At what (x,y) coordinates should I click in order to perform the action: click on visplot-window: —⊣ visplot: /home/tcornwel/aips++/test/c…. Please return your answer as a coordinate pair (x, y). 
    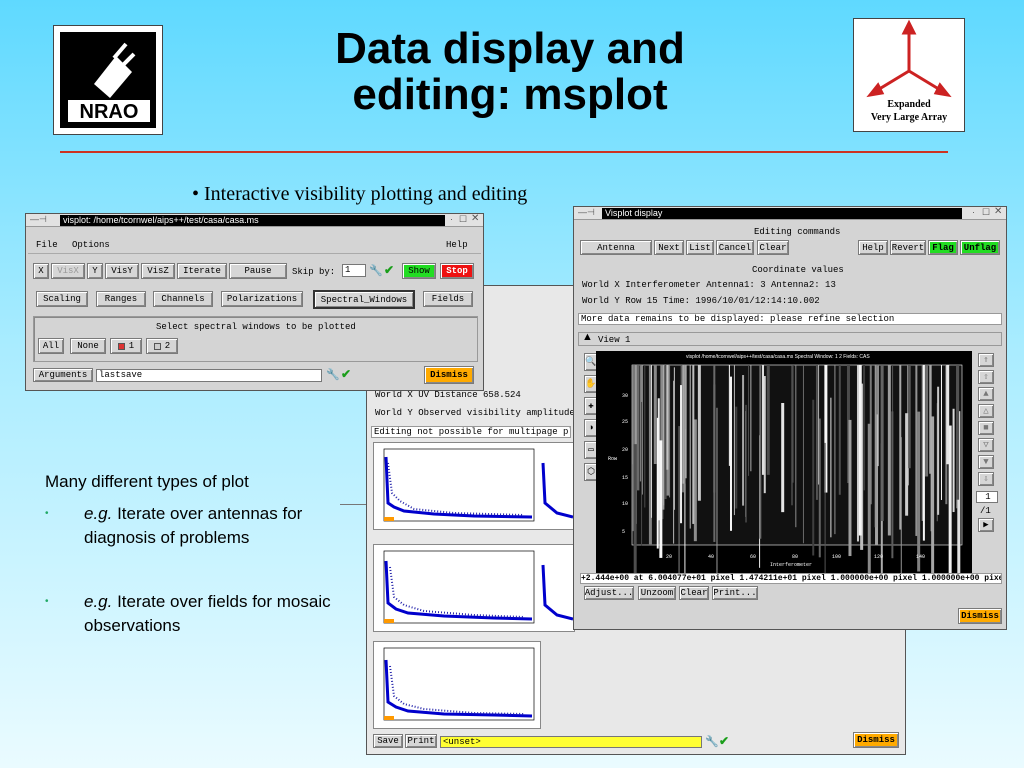
    Looking at the image, I should click on (254, 302).